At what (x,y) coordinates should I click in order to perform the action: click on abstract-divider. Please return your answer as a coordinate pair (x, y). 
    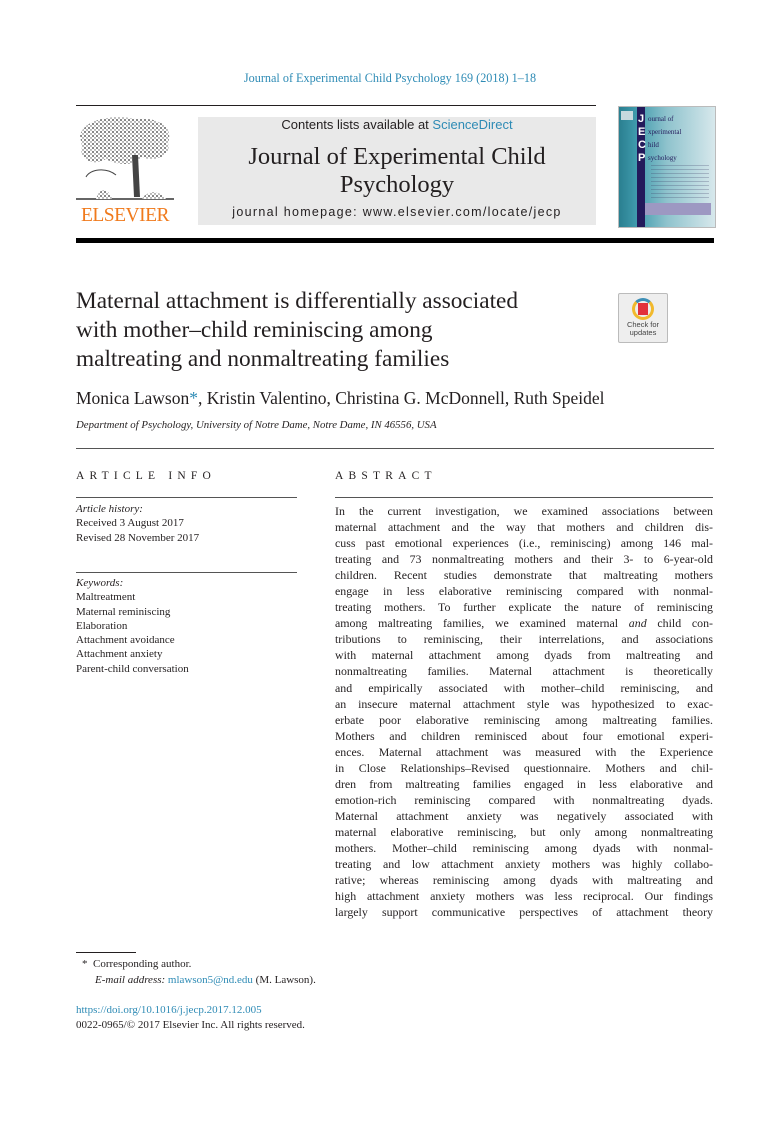
    Looking at the image, I should click on (524, 497).